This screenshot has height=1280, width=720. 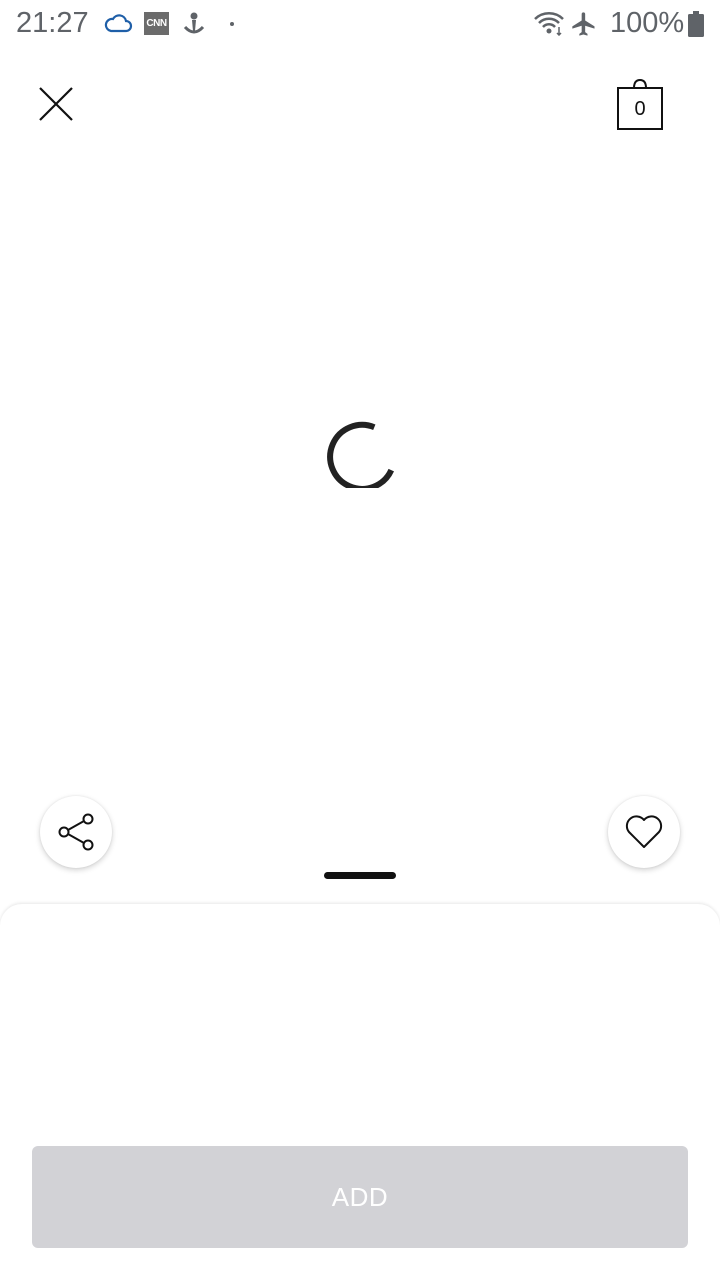 What do you see at coordinates (360, 448) in the screenshot?
I see `loading-spinner` at bounding box center [360, 448].